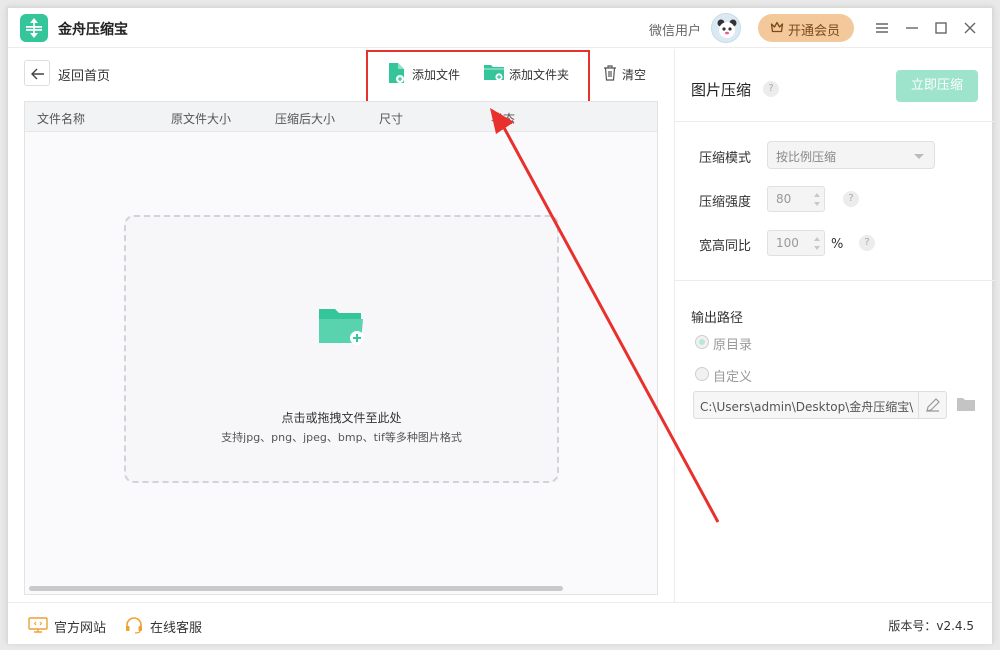  Describe the element at coordinates (717, 318) in the screenshot. I see `output-path-title: 输出路径` at that location.